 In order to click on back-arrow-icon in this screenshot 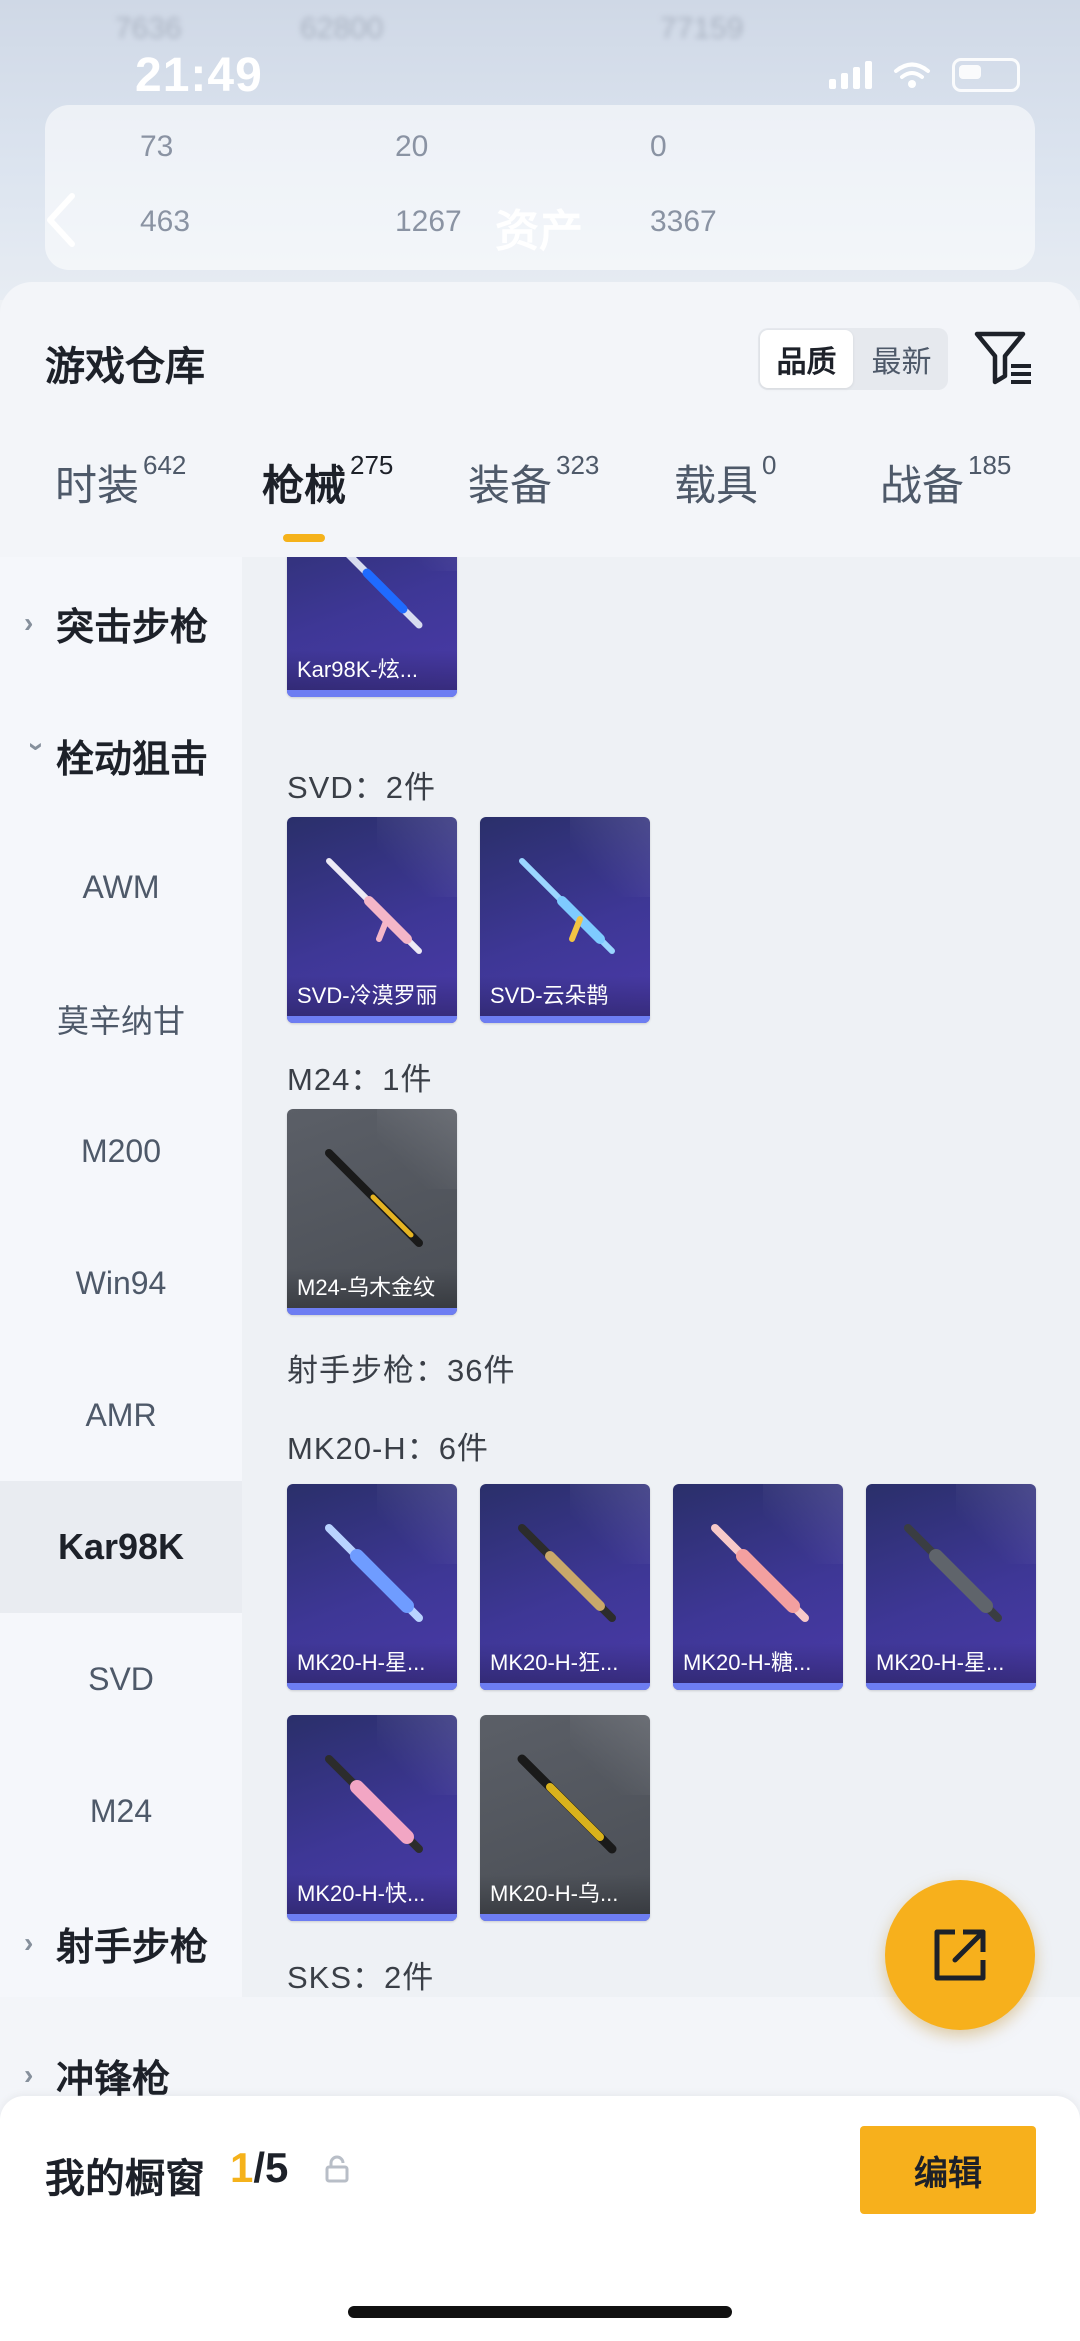, I will do `click(62, 220)`.